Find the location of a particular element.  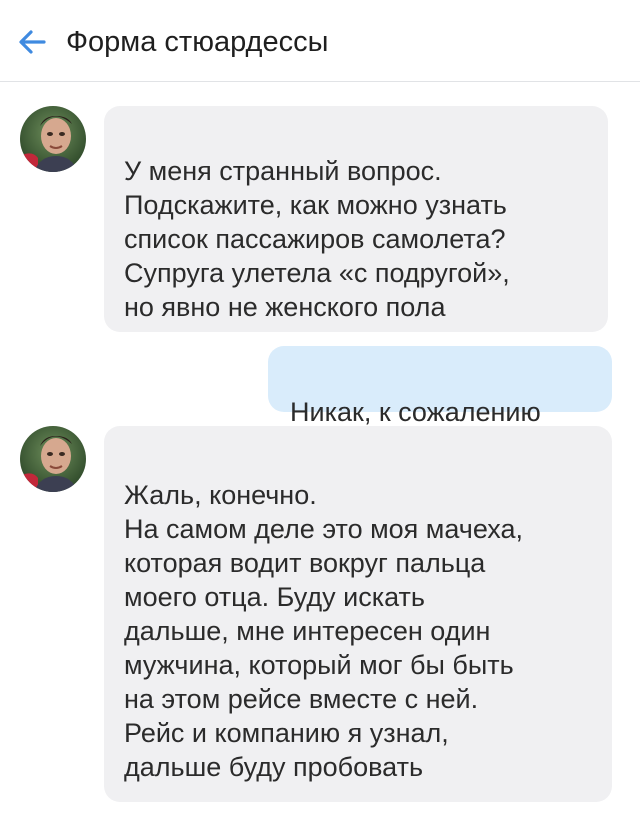

outgoing-message-bubble: Никак, к сожалению is located at coordinates (440, 386).